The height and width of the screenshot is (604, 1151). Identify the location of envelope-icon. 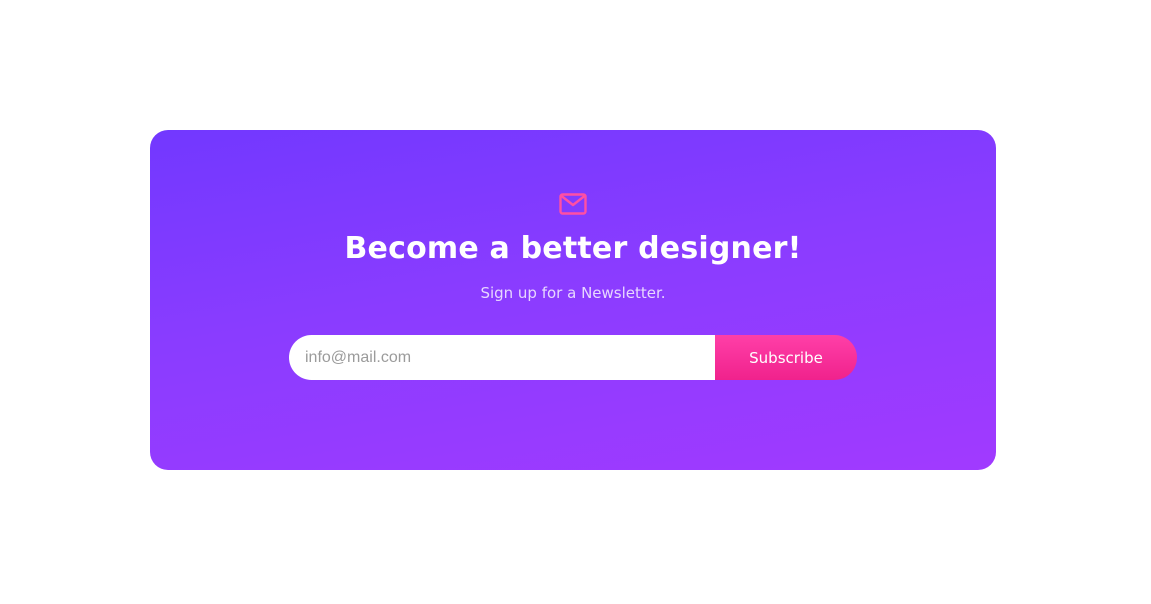
(573, 204).